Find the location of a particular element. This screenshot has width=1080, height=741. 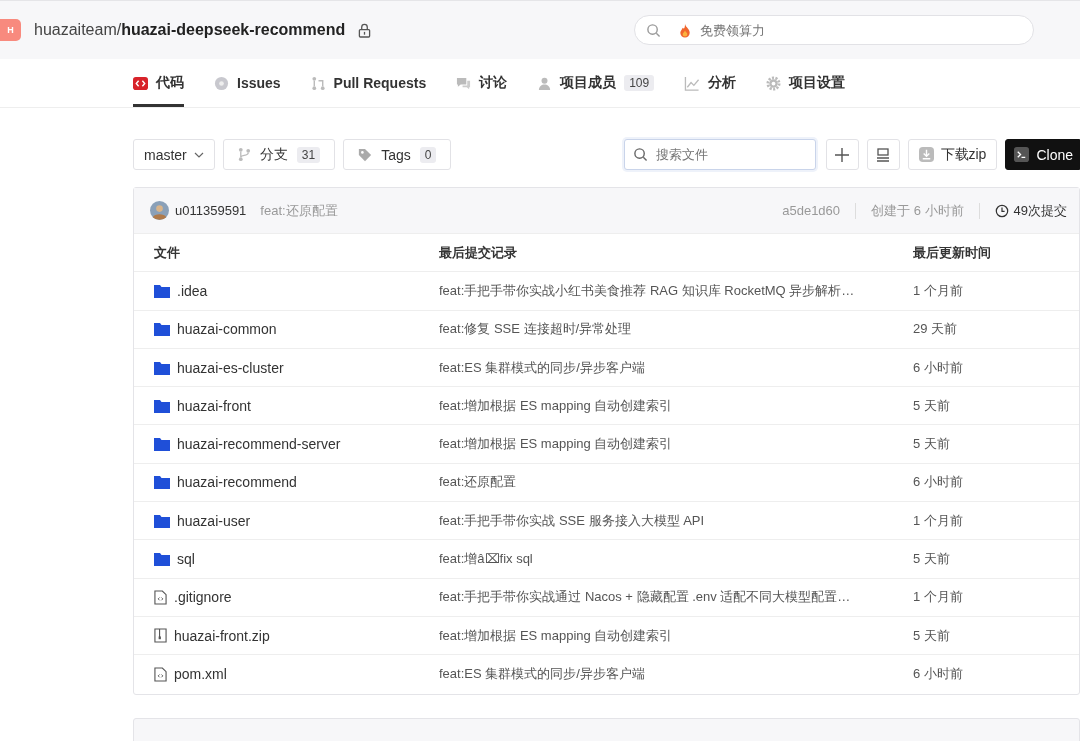

commit-link: feat:还原配置 is located at coordinates (676, 482).